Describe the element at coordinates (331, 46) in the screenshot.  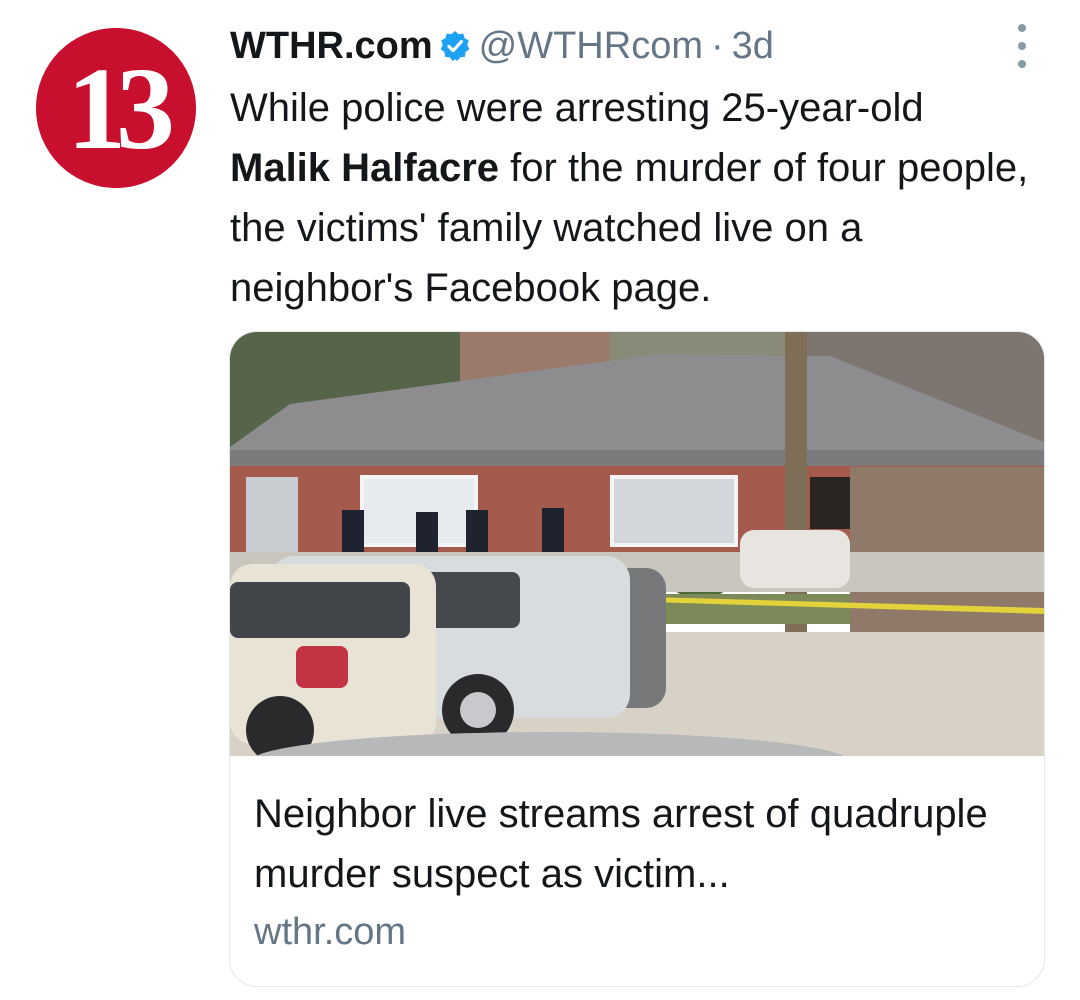
I see `display-name: WTHR.com` at that location.